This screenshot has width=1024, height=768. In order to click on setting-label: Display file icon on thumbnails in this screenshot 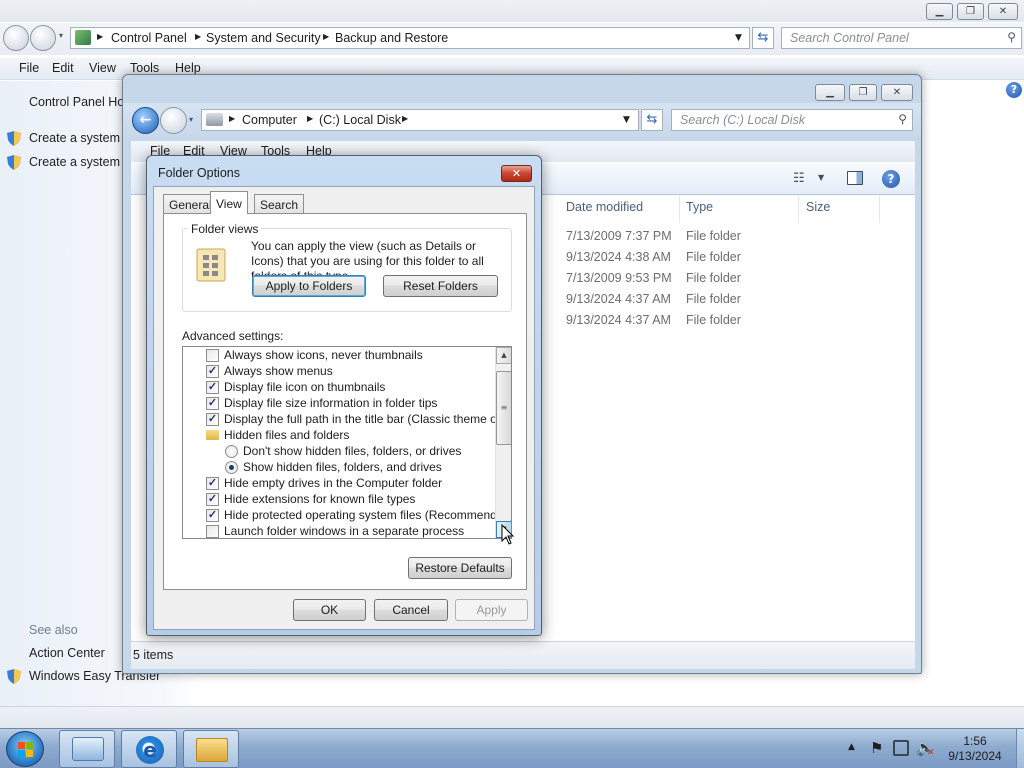, I will do `click(305, 387)`.